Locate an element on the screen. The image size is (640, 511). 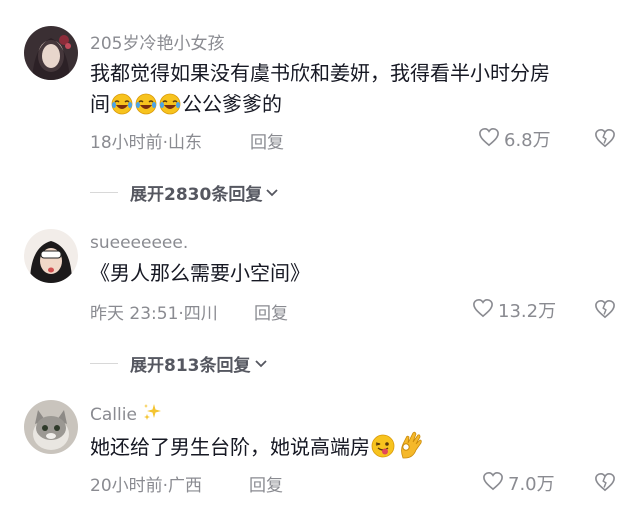
like-button: 6.8万 is located at coordinates (514, 139).